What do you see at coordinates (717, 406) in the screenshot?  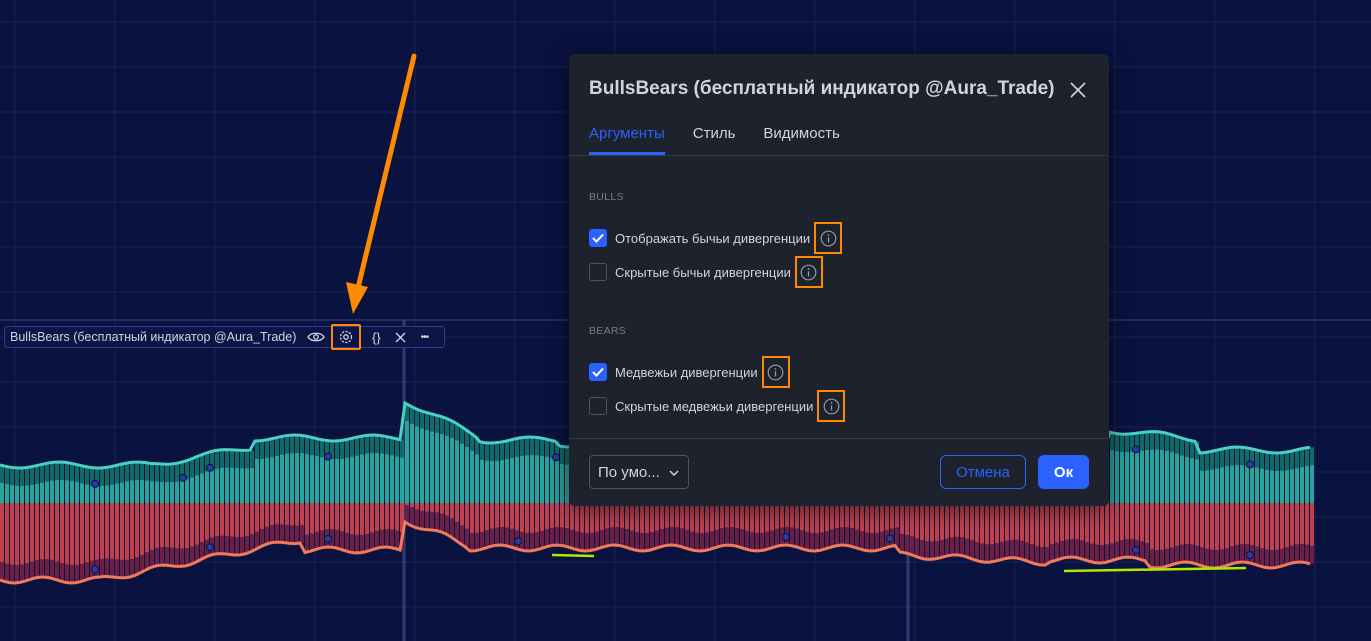 I see `option-row-hidden-bear-divergence: Скрытые медвежьи дивергенции` at bounding box center [717, 406].